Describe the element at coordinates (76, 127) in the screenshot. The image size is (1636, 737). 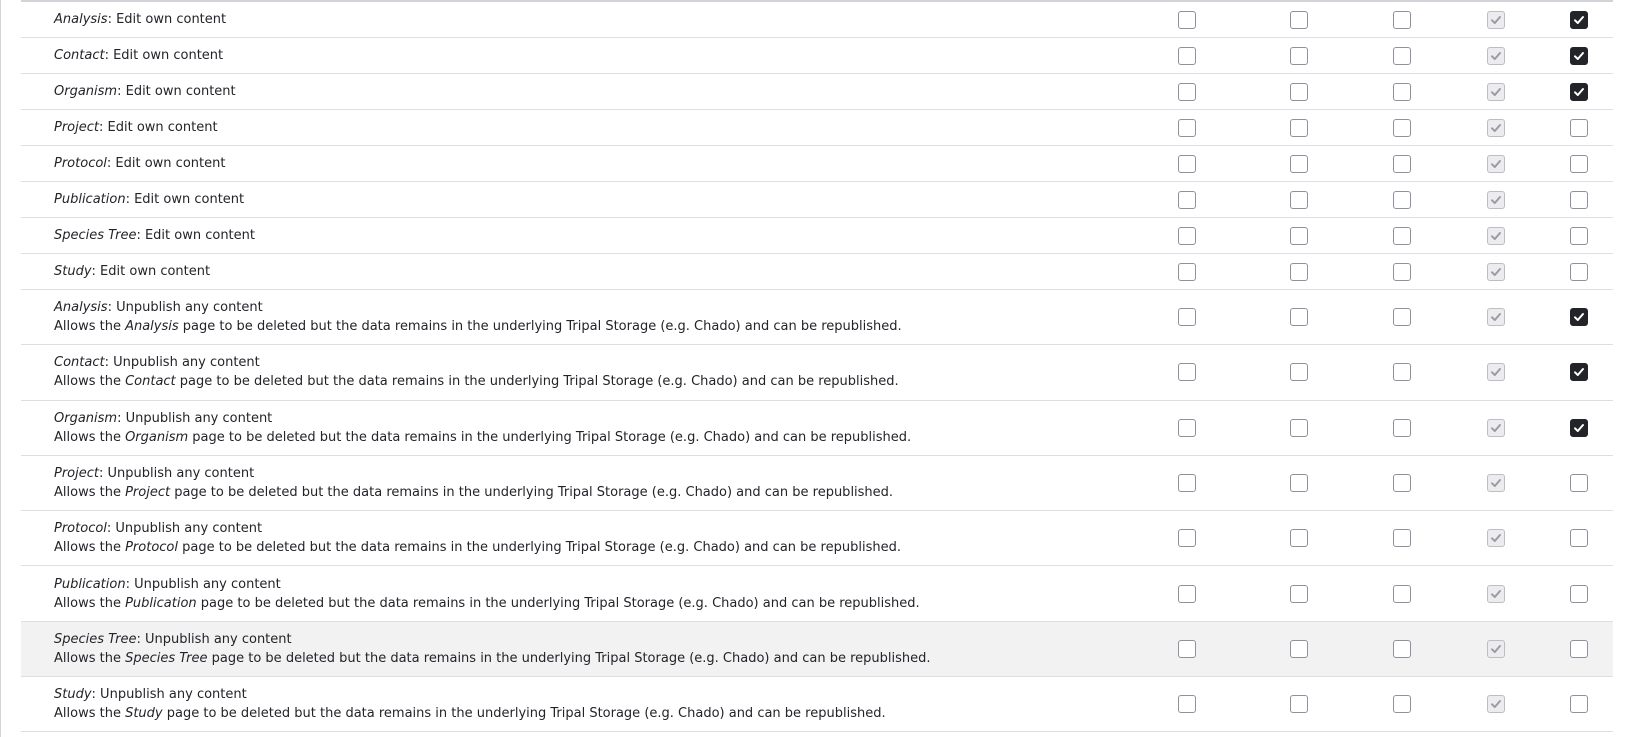
I see `entity-name: Project` at that location.